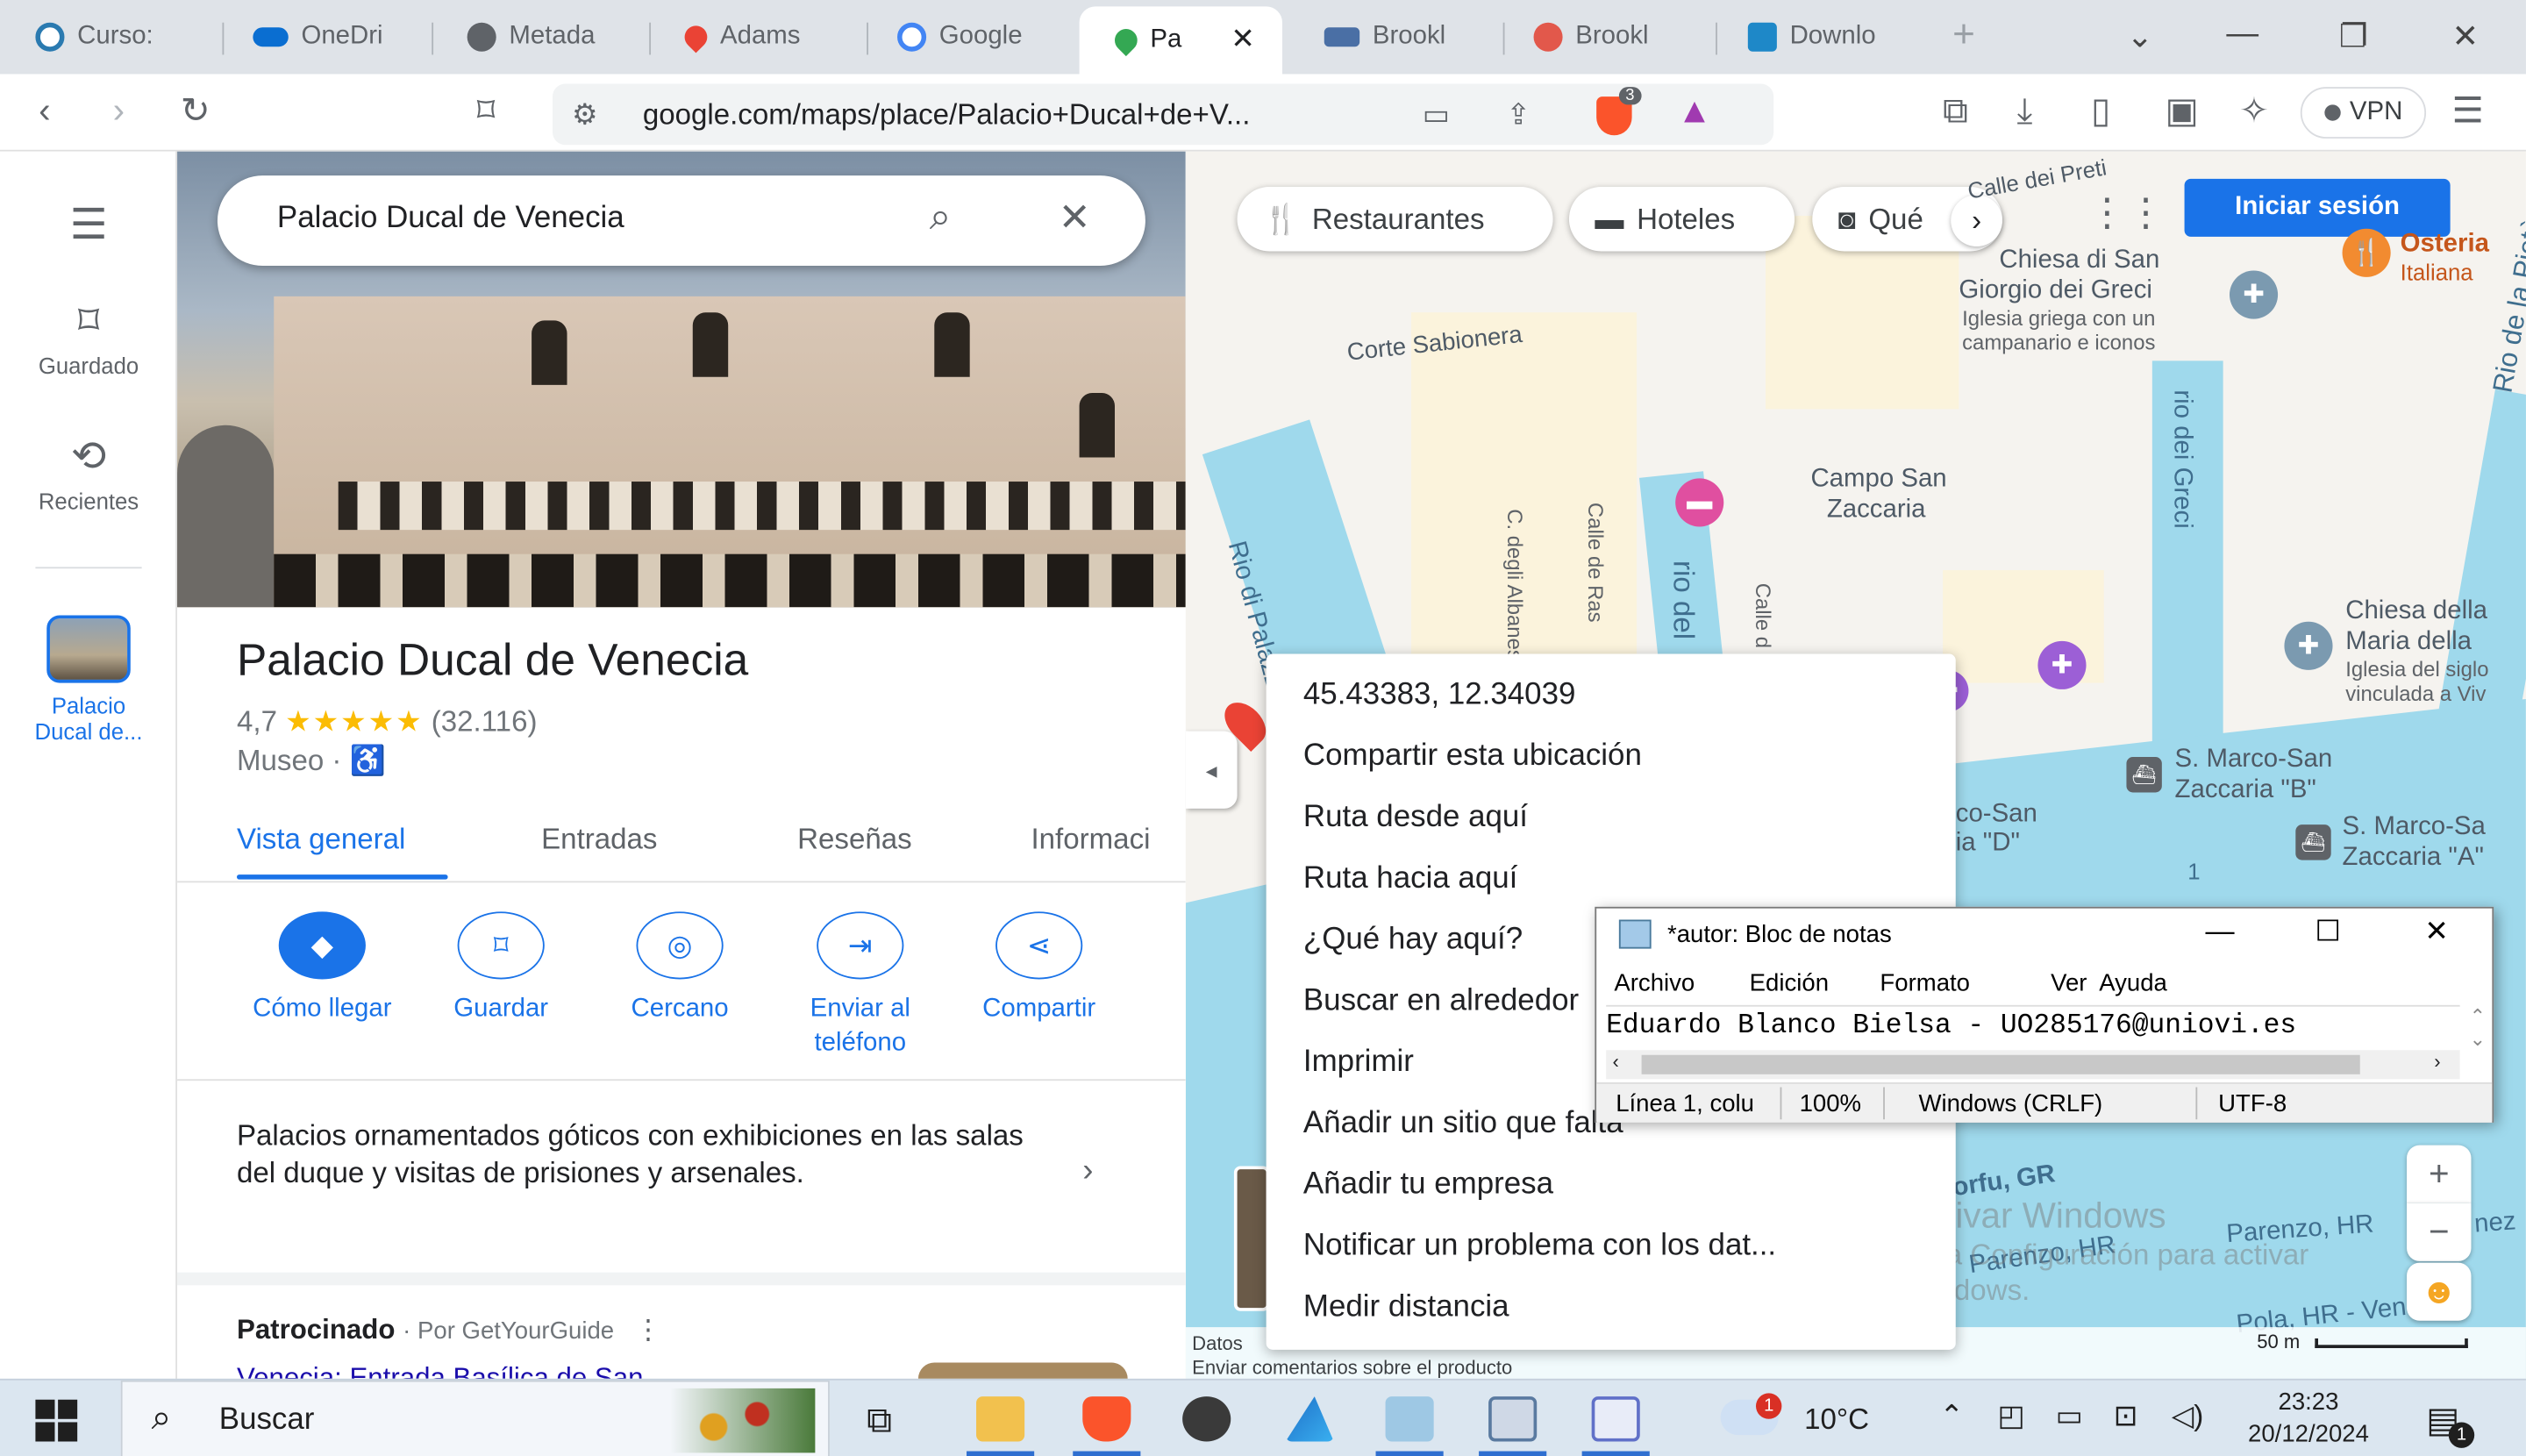 The width and height of the screenshot is (2526, 1456). I want to click on reload-icon: ↻, so click(195, 111).